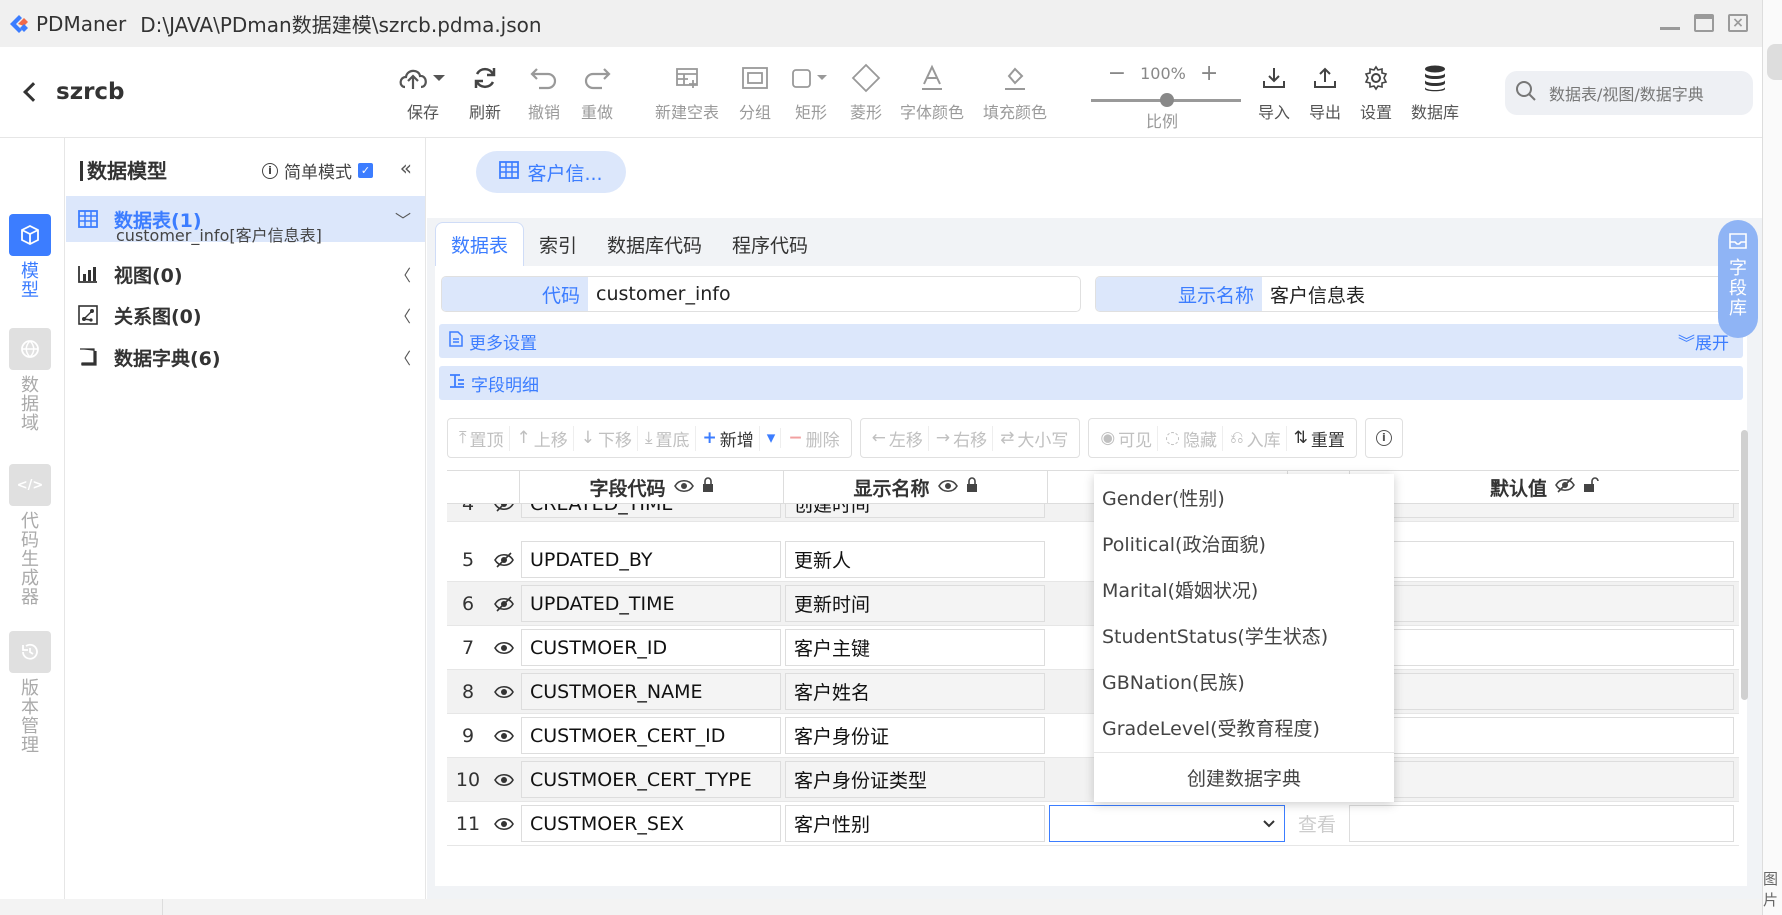 The width and height of the screenshot is (1782, 915). Describe the element at coordinates (811, 92) in the screenshot. I see `rect-button: 矩形` at that location.